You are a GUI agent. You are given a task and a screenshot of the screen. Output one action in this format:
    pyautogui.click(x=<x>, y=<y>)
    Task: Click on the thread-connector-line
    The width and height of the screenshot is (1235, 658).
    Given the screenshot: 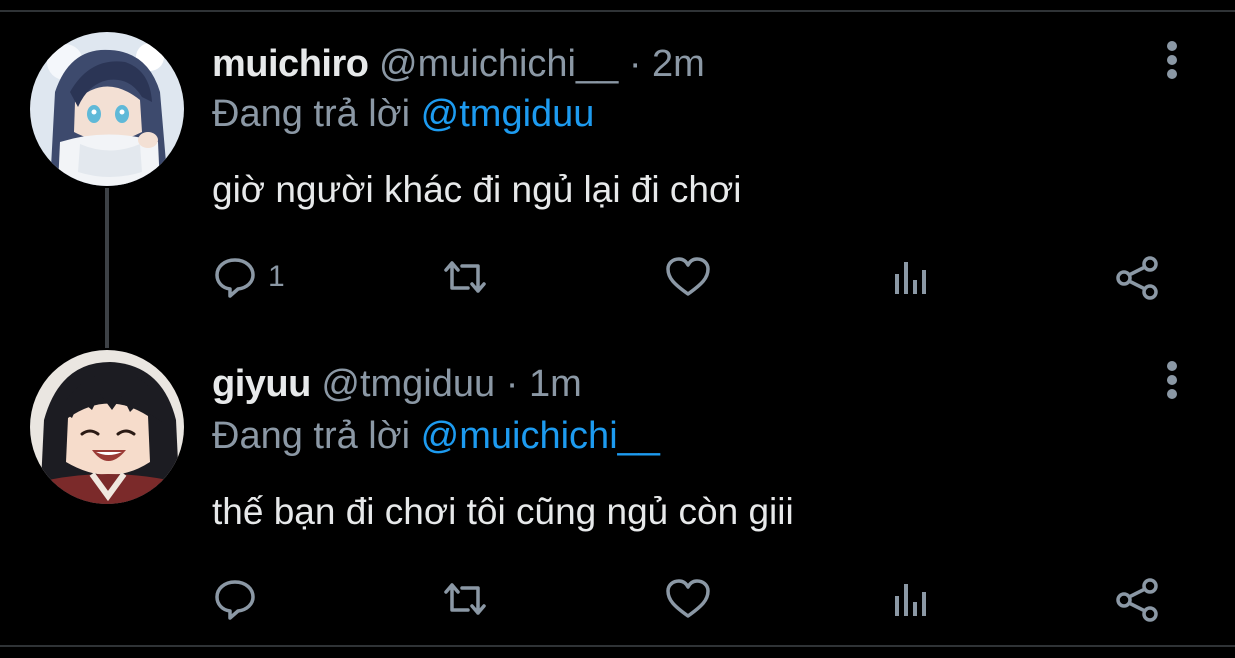 What is the action you would take?
    pyautogui.click(x=107, y=268)
    